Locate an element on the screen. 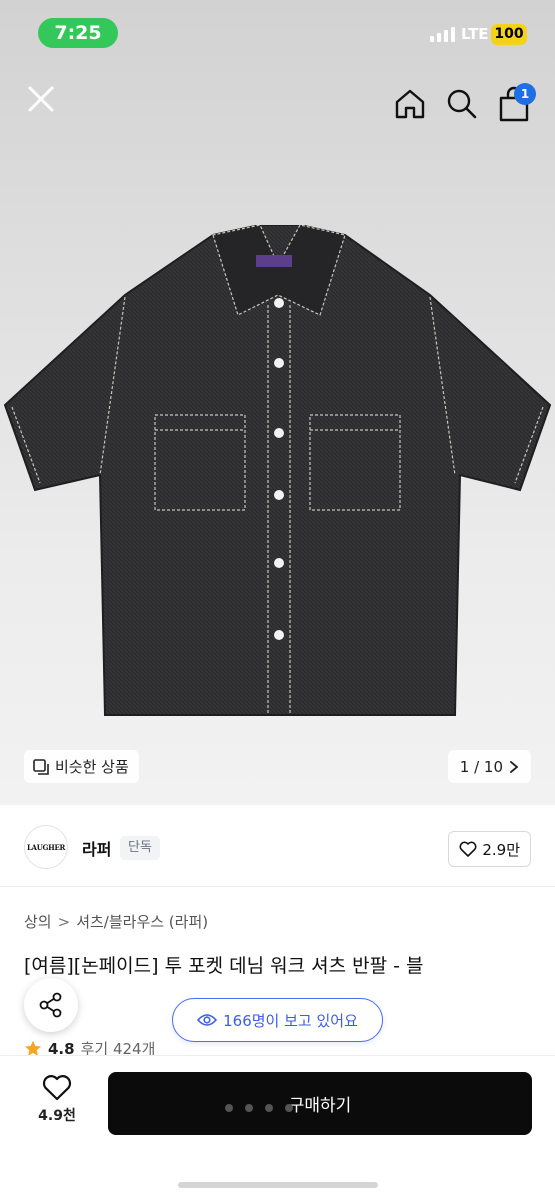 The width and height of the screenshot is (555, 1200). brand-logo-text: LAUGHER is located at coordinates (46, 847).